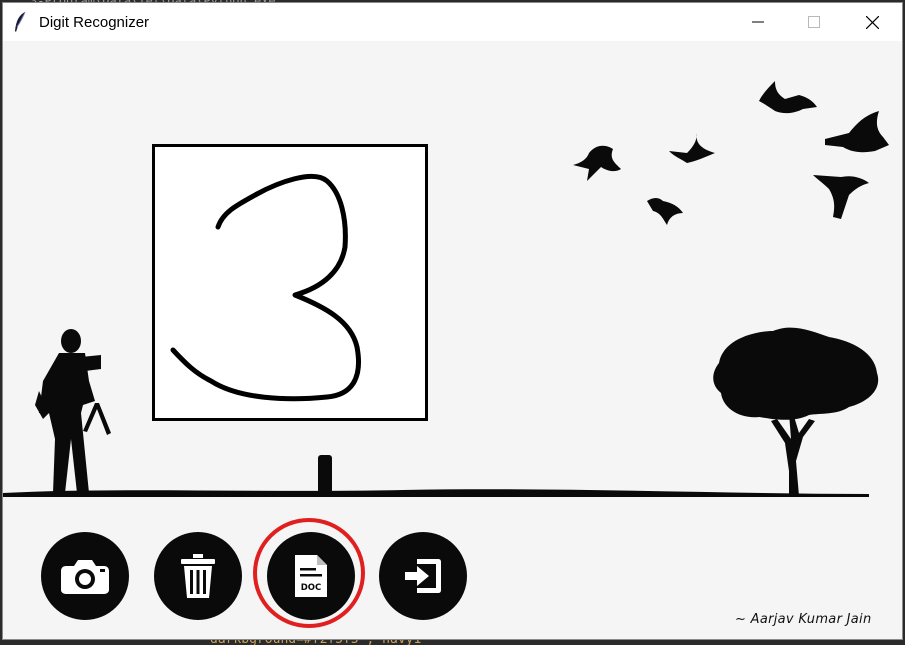 The image size is (905, 645). Describe the element at coordinates (796, 411) in the screenshot. I see `tree-silhouette` at that location.